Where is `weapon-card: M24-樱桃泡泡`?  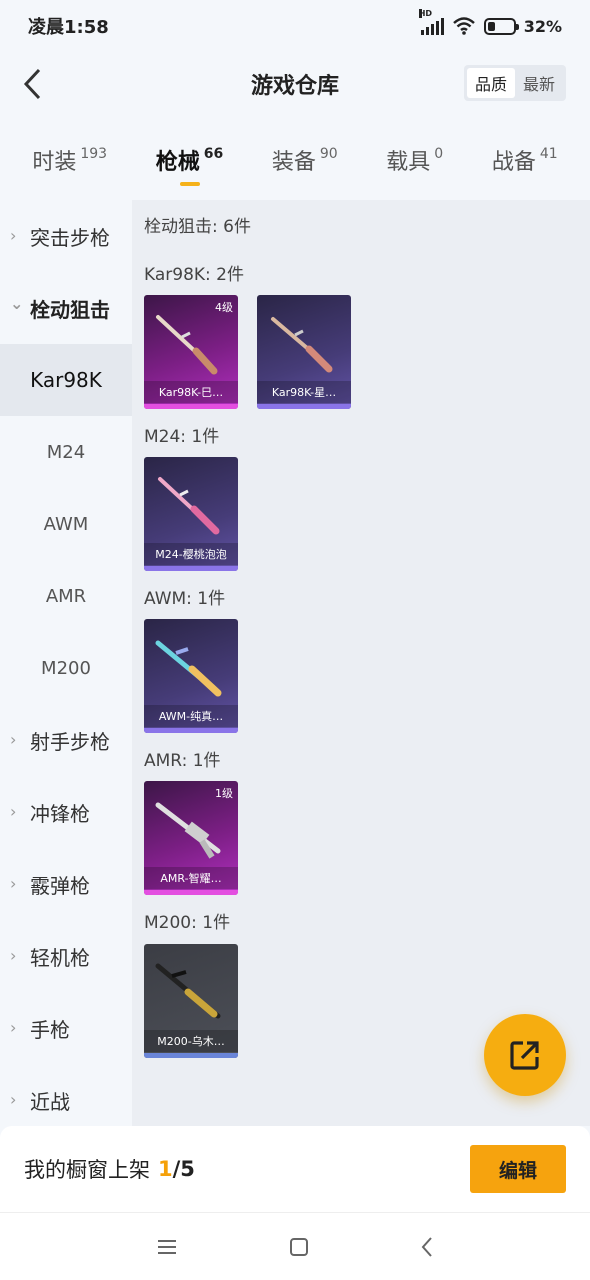 weapon-card: M24-樱桃泡泡 is located at coordinates (191, 514).